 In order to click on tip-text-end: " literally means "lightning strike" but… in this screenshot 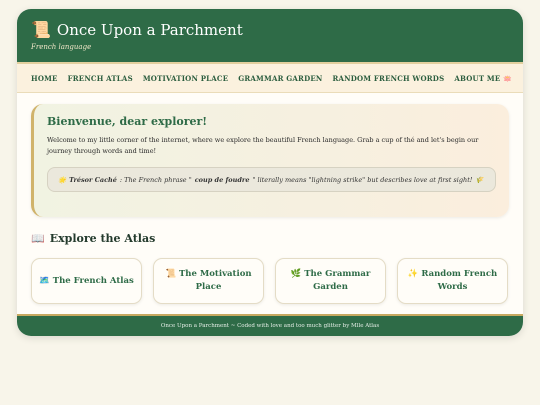, I will do `click(362, 179)`.